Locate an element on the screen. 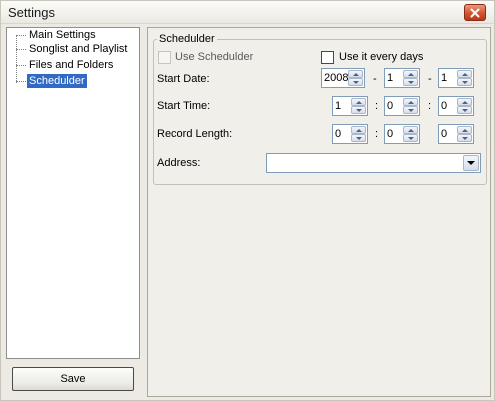 The height and width of the screenshot is (401, 495). start-date-day-spinner: 1 is located at coordinates (456, 78).